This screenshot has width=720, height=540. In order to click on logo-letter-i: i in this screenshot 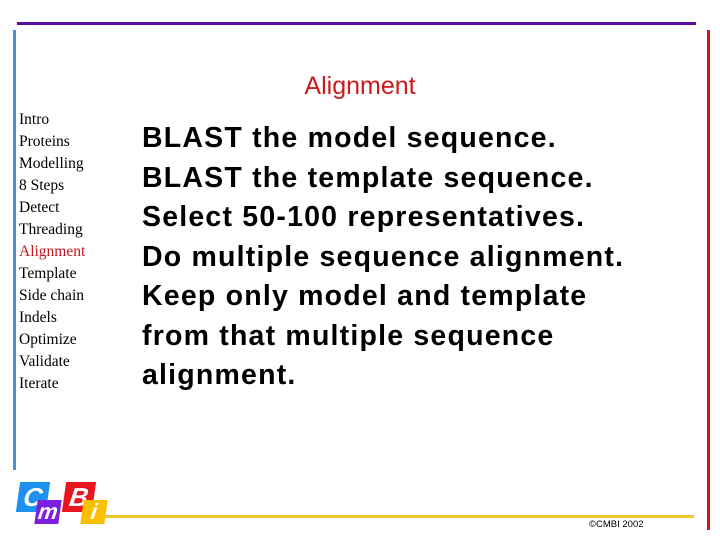, I will do `click(94, 511)`.